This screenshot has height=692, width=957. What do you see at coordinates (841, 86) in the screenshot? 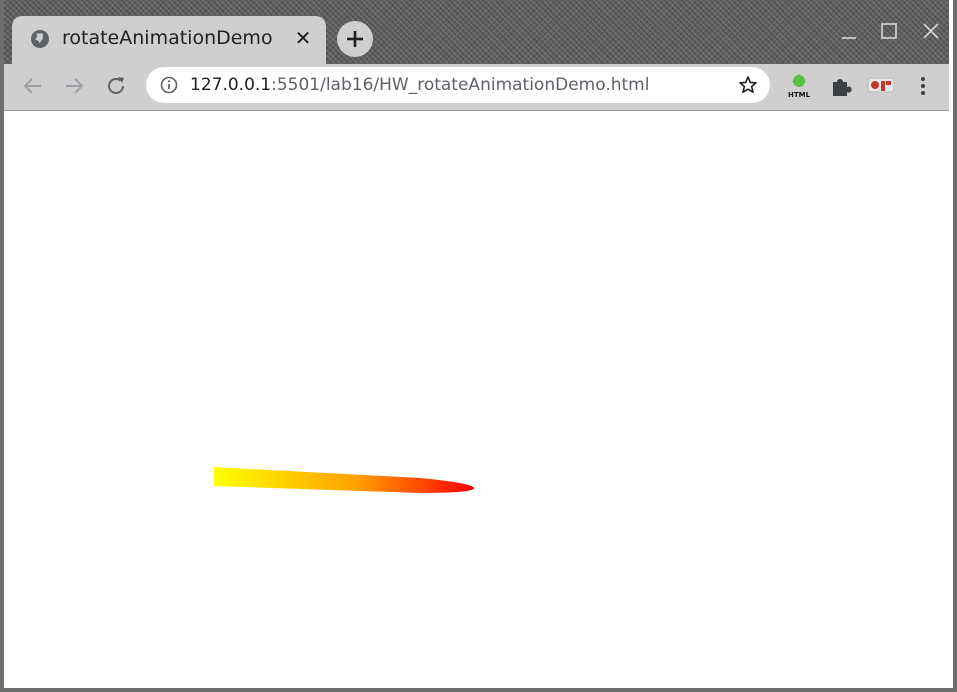
I see `puzzle-extensions-icon` at bounding box center [841, 86].